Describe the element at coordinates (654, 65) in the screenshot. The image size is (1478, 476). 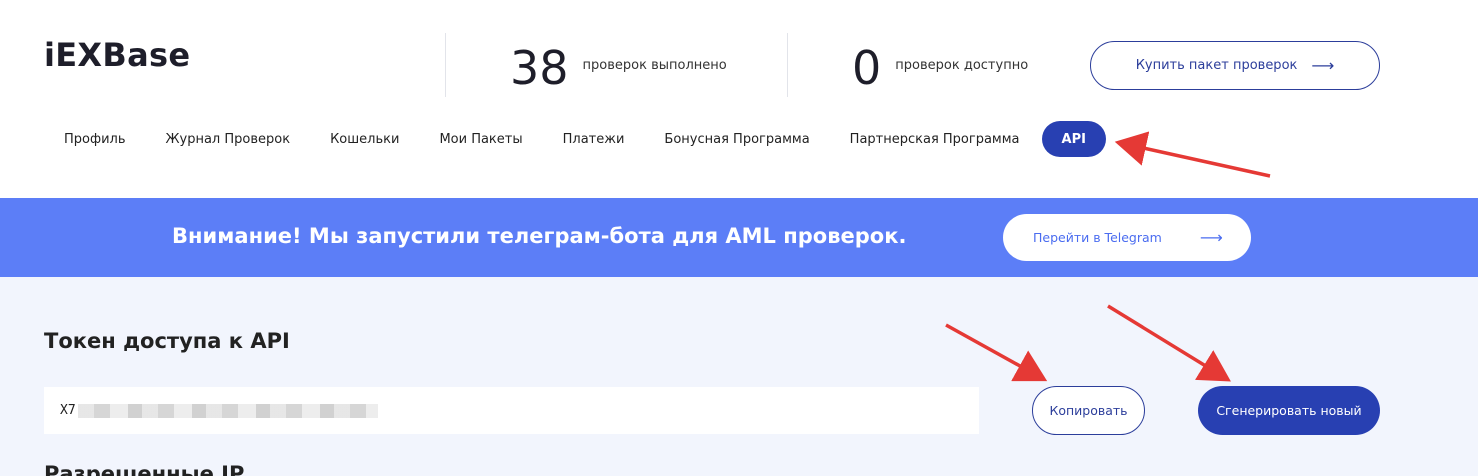
I see `stat-label: проверок выполнено` at that location.